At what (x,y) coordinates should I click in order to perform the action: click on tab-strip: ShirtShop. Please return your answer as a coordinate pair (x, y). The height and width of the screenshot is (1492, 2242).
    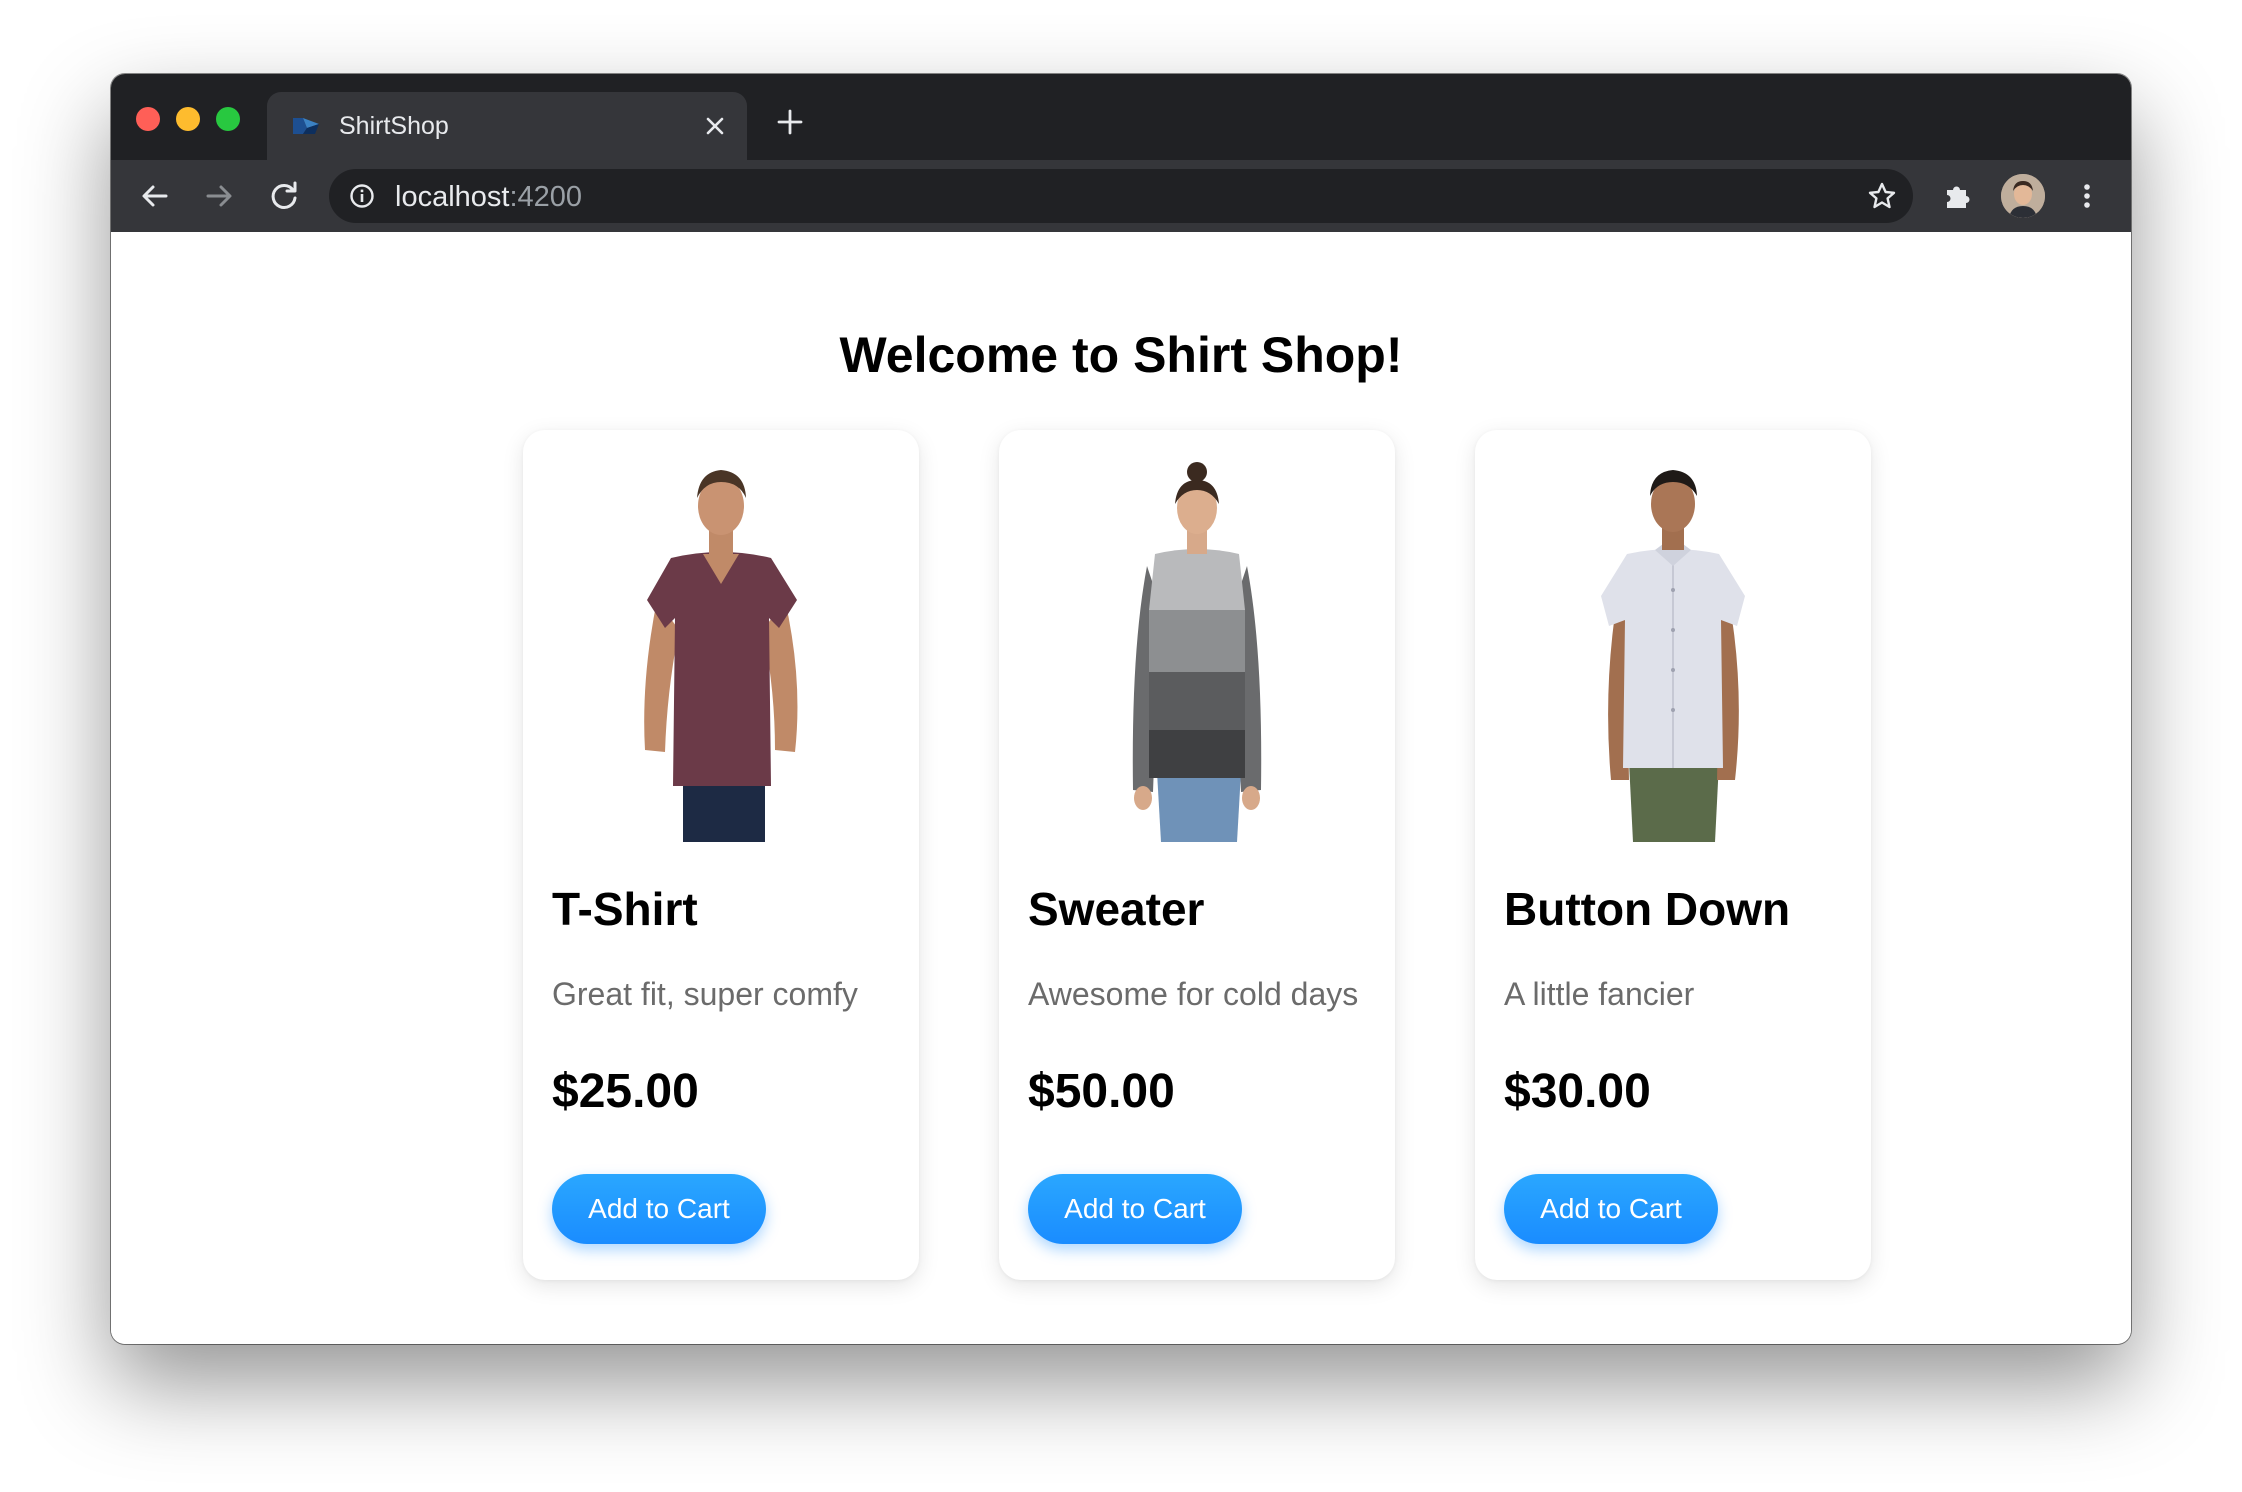
    Looking at the image, I should click on (1121, 117).